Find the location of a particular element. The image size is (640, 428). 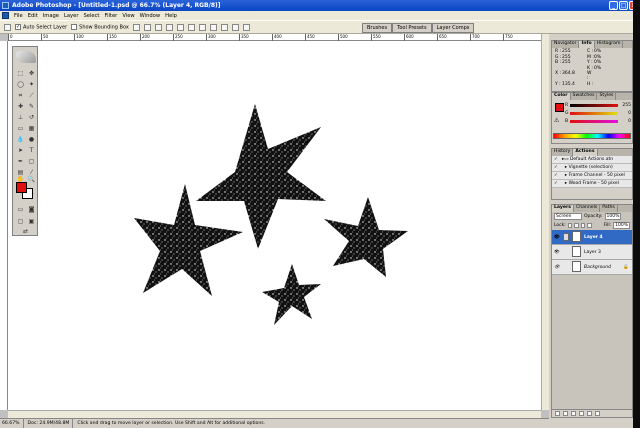

menu-window: Window is located at coordinates (150, 16).